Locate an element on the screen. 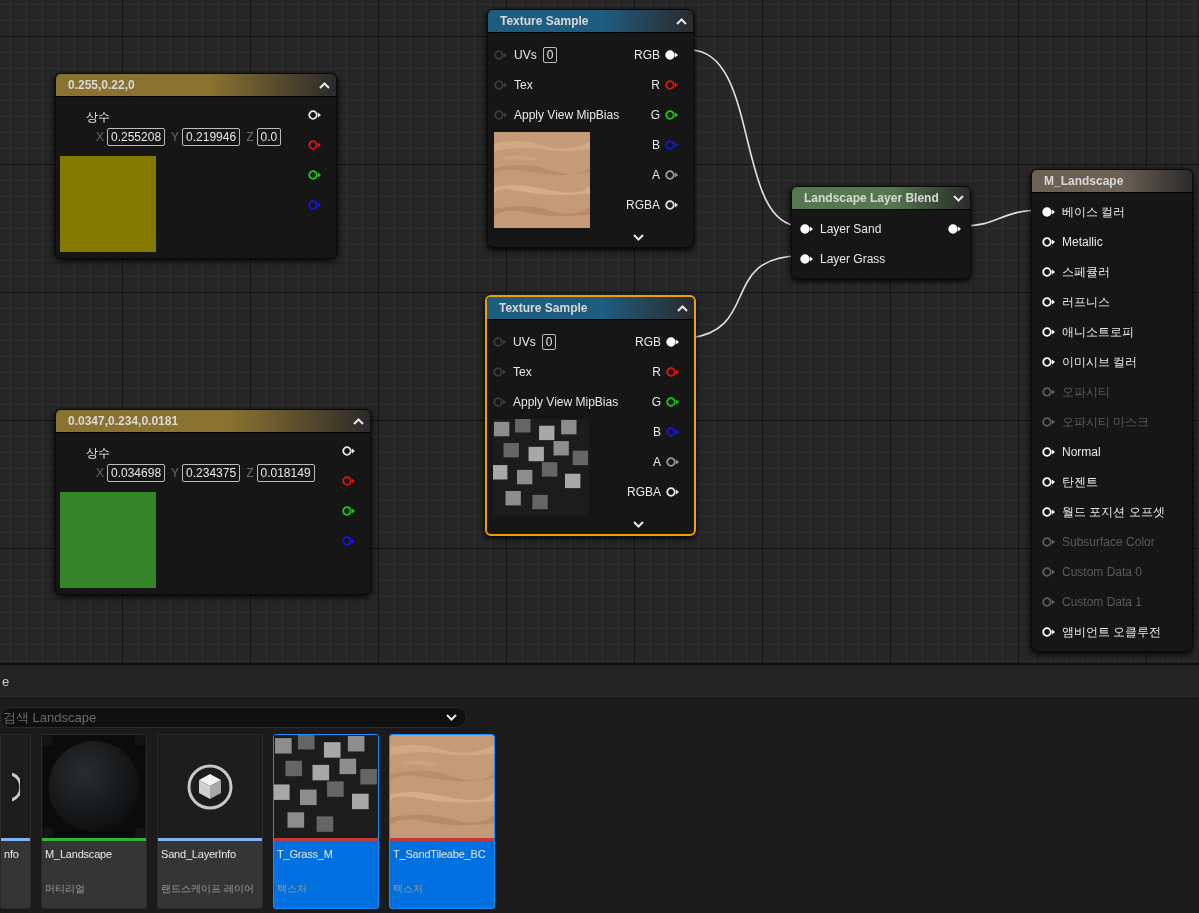  panel-tab: e is located at coordinates (6, 681).